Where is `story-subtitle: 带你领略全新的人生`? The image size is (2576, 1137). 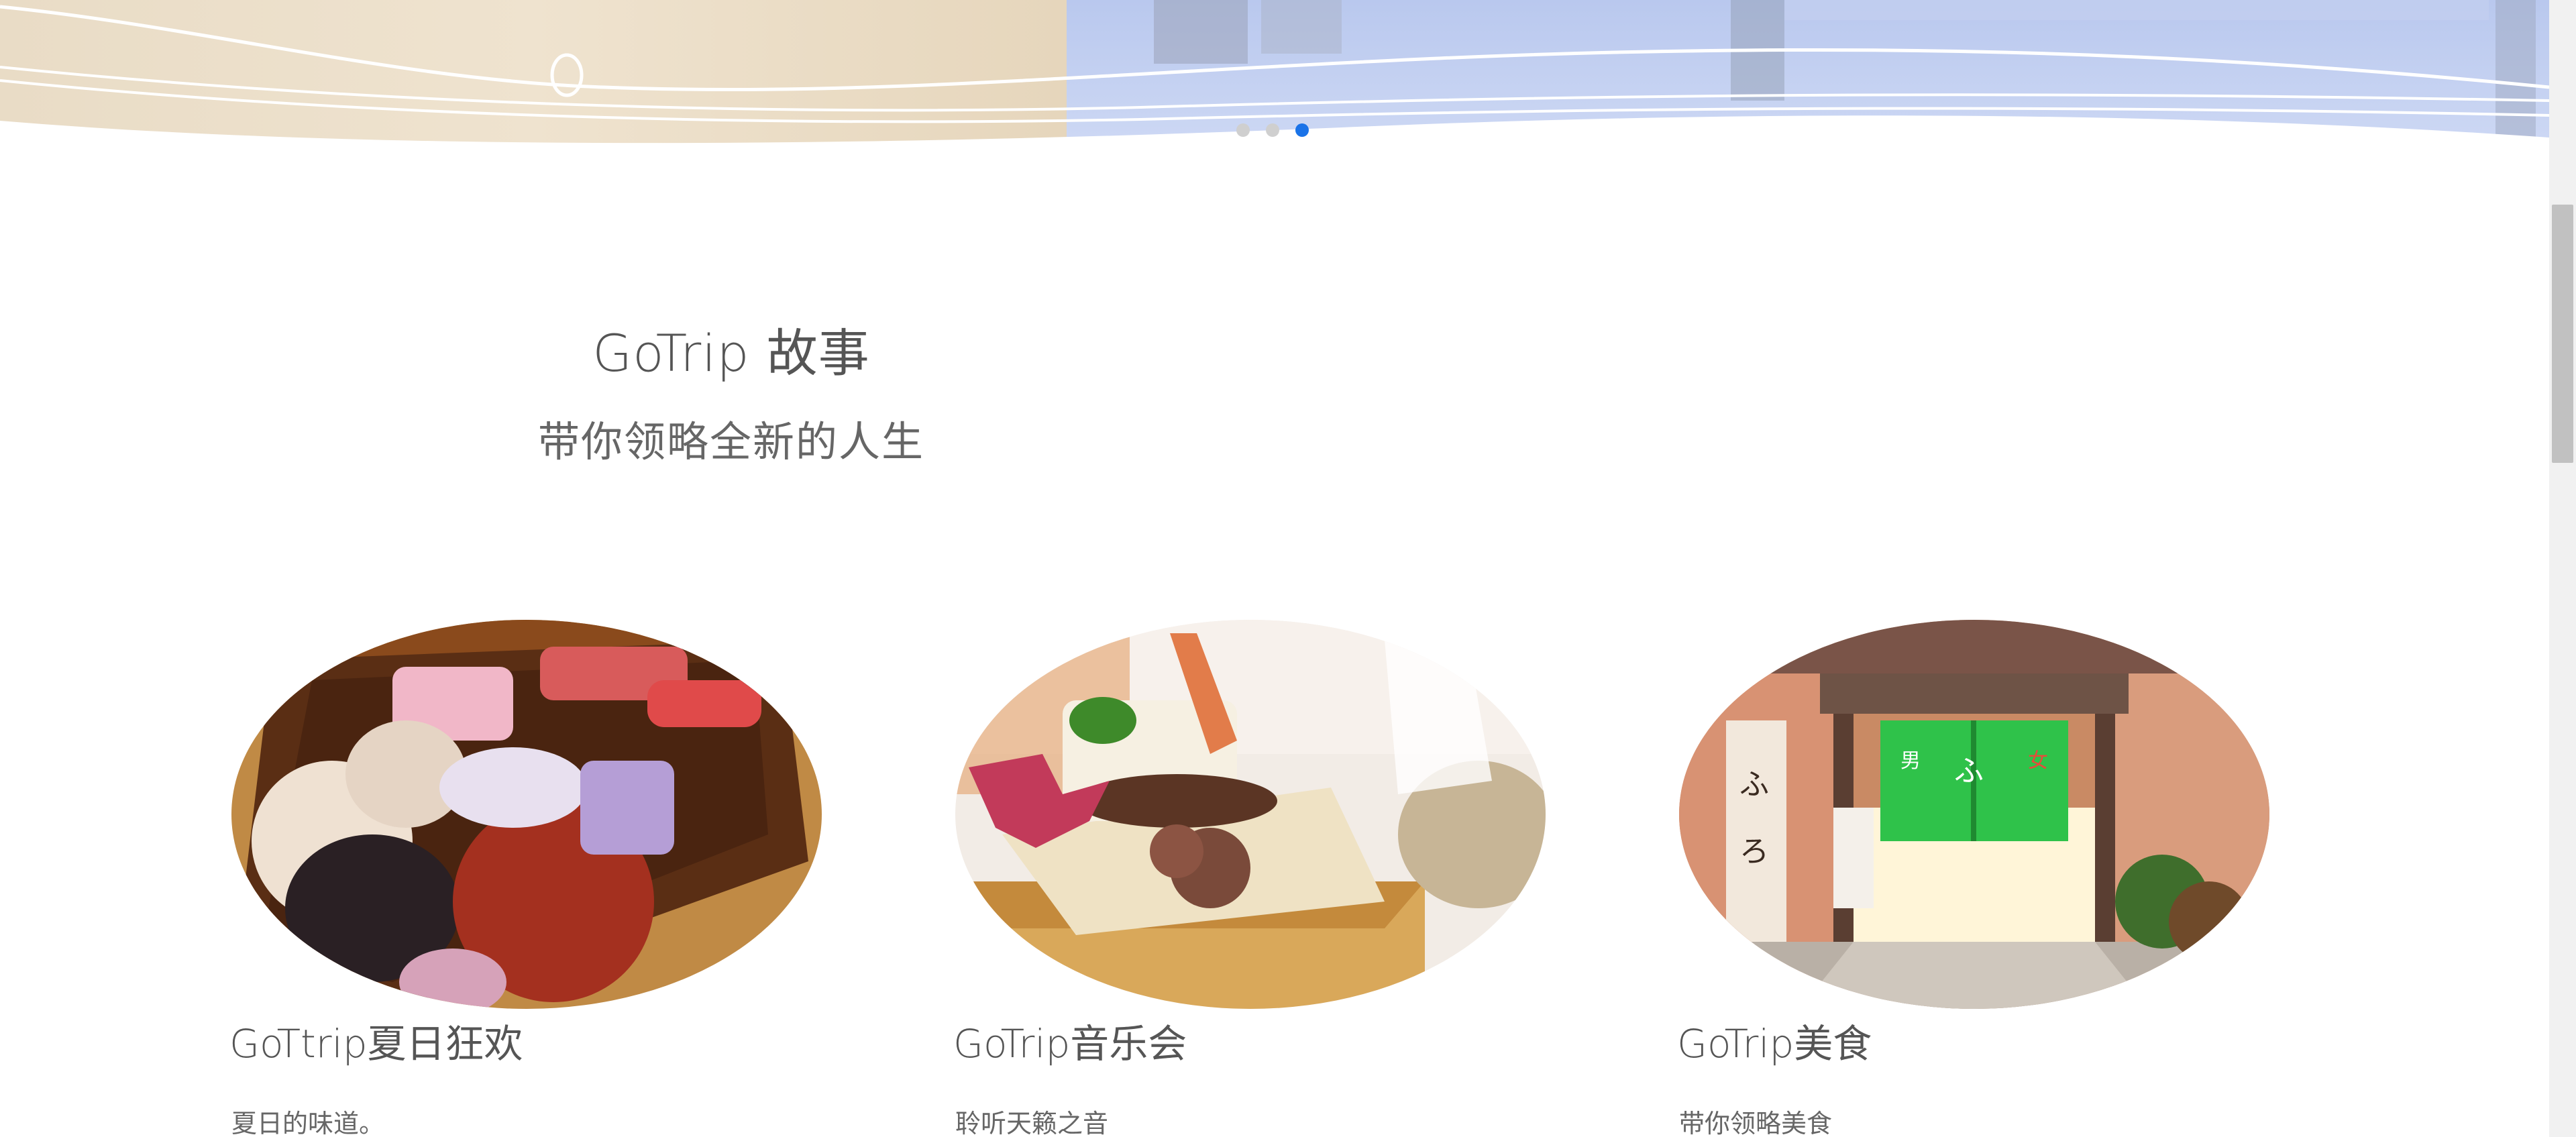
story-subtitle: 带你领略全新的人生 is located at coordinates (730, 441).